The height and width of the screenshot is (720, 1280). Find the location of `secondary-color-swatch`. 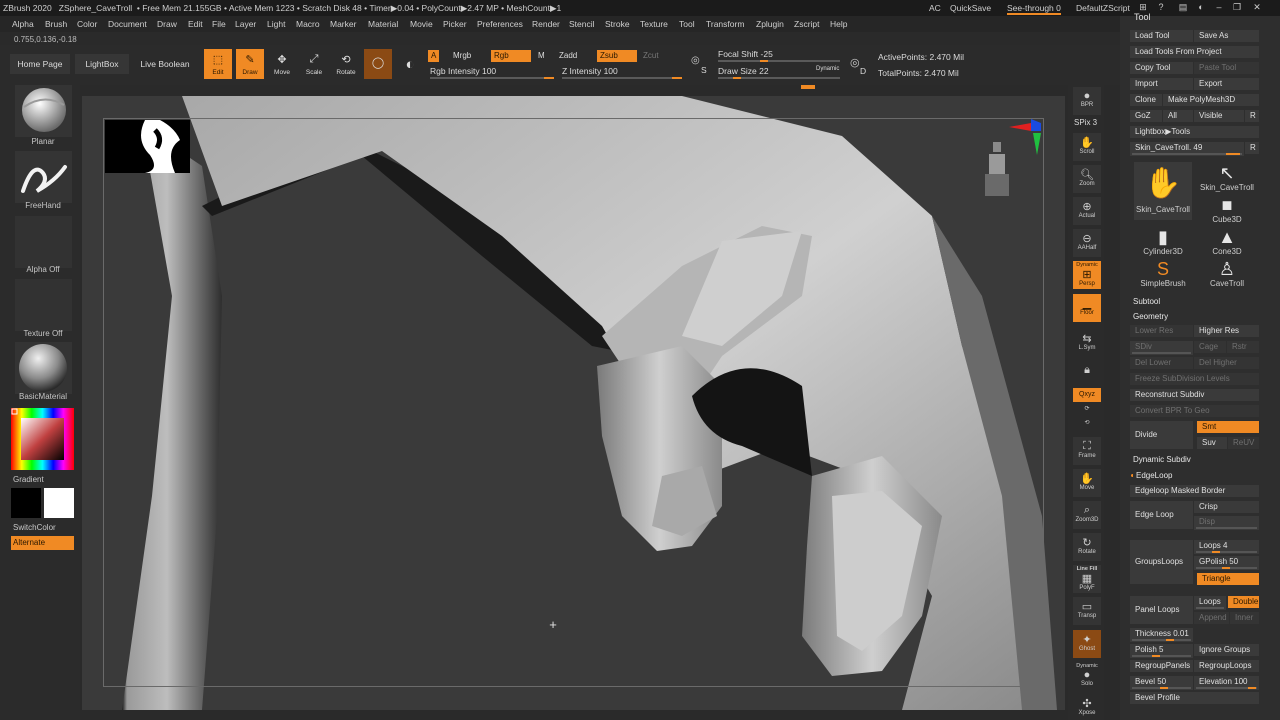

secondary-color-swatch is located at coordinates (59, 503).